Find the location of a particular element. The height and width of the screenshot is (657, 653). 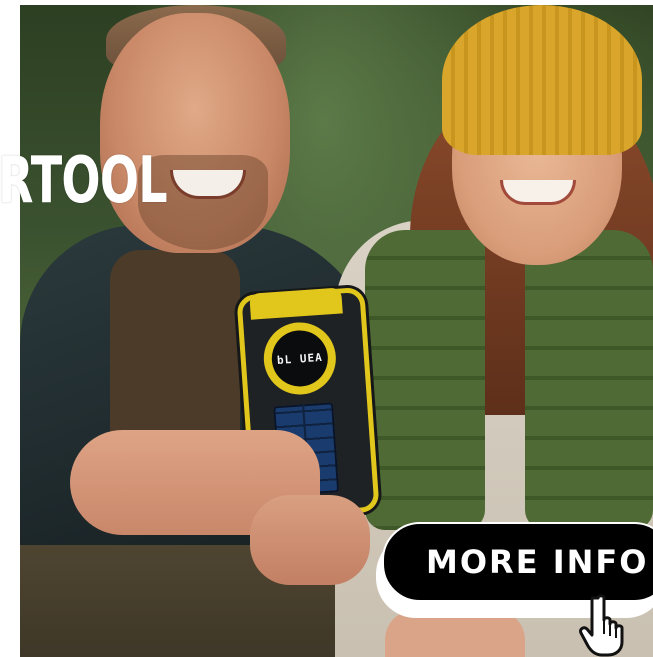

device-top-cap is located at coordinates (296, 303).